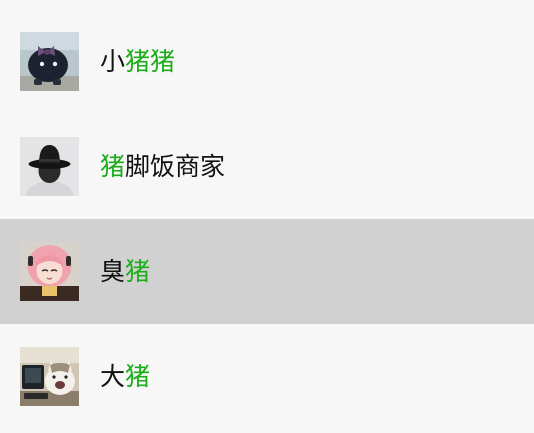 The height and width of the screenshot is (433, 534). I want to click on dark-creature-with-bow-avatar, so click(49, 61).